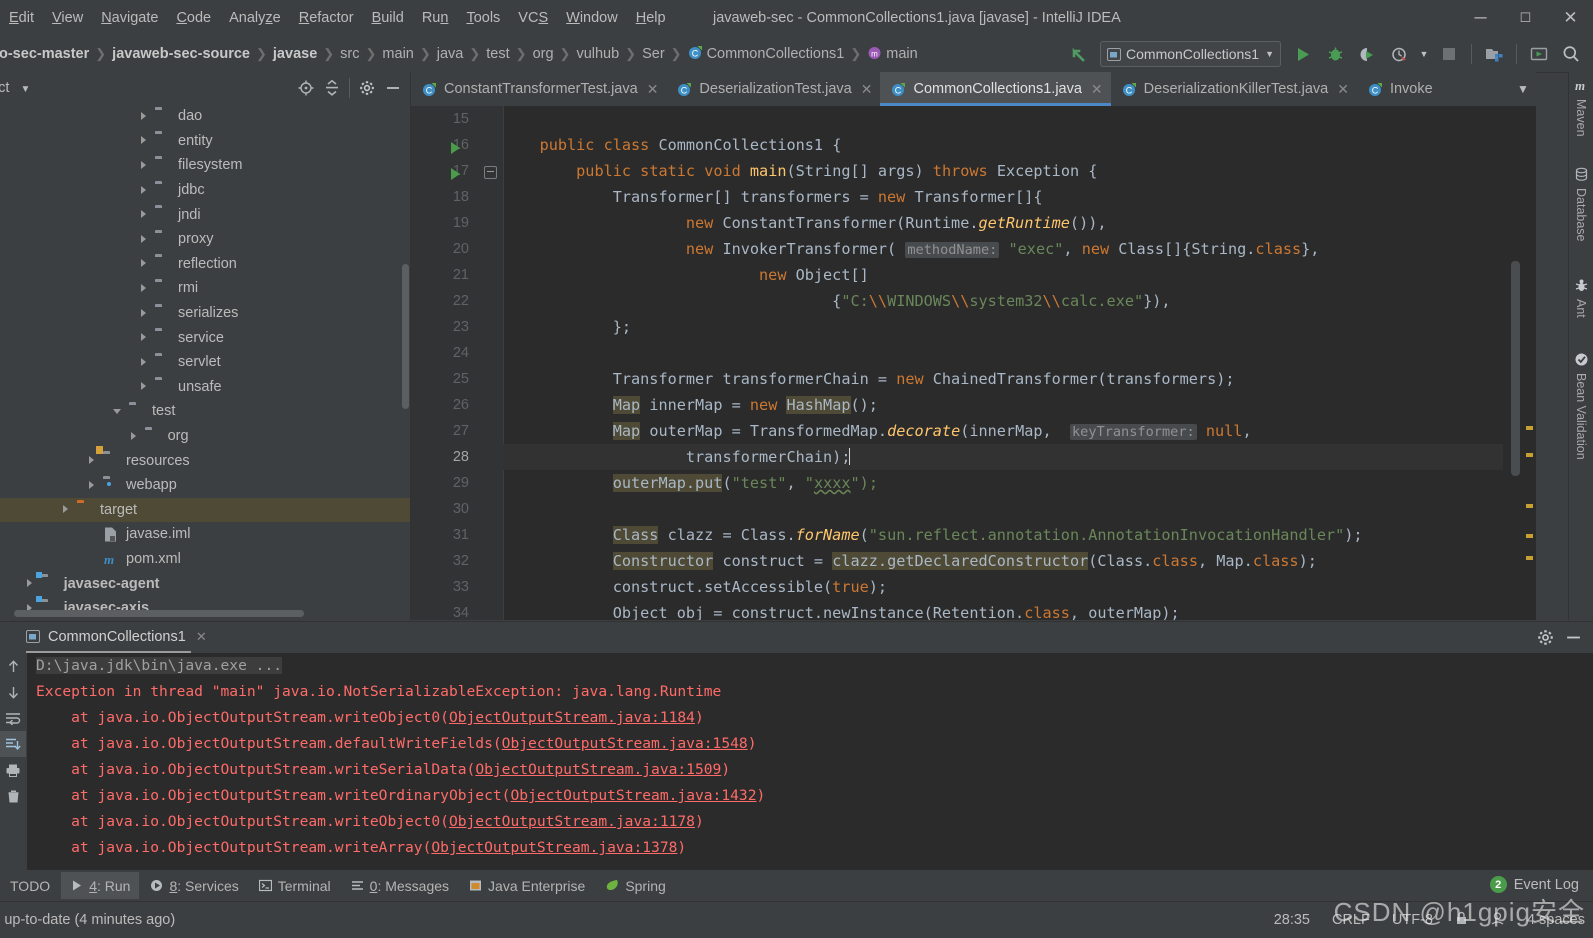 Image resolution: width=1593 pixels, height=938 pixels. I want to click on minimize-button: ─, so click(1480, 18).